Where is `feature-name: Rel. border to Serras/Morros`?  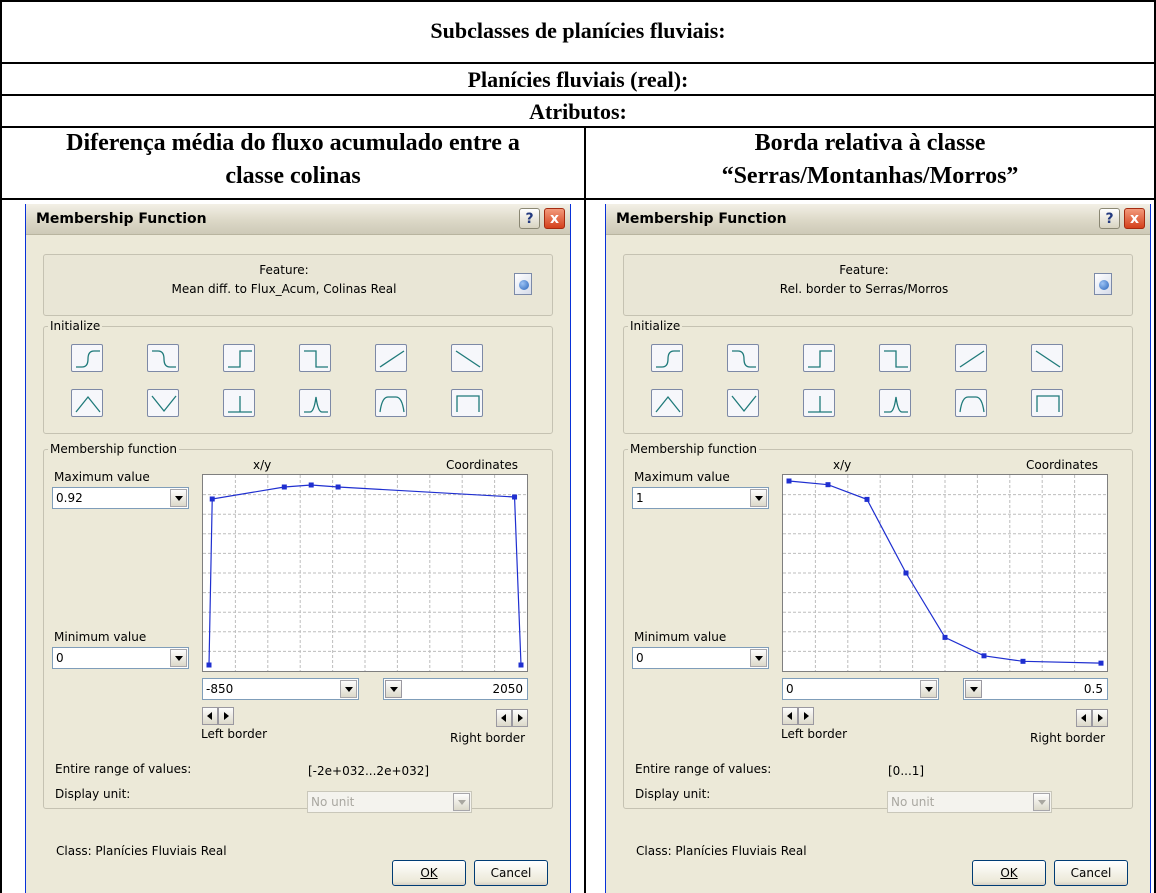
feature-name: Rel. border to Serras/Morros is located at coordinates (864, 289).